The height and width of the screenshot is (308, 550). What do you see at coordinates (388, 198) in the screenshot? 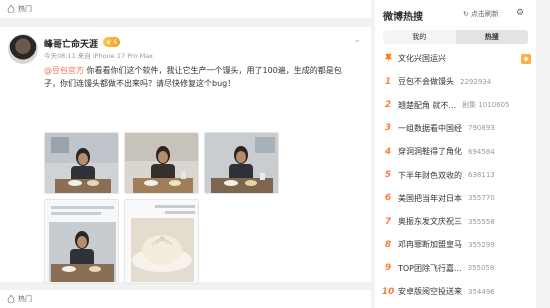
I see `trending-rank: 6` at bounding box center [388, 198].